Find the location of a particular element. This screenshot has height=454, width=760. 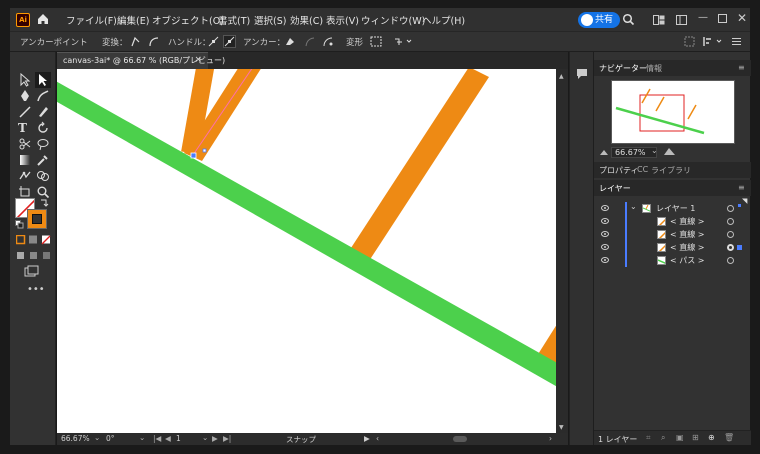

line-tool-icon is located at coordinates (25, 112).